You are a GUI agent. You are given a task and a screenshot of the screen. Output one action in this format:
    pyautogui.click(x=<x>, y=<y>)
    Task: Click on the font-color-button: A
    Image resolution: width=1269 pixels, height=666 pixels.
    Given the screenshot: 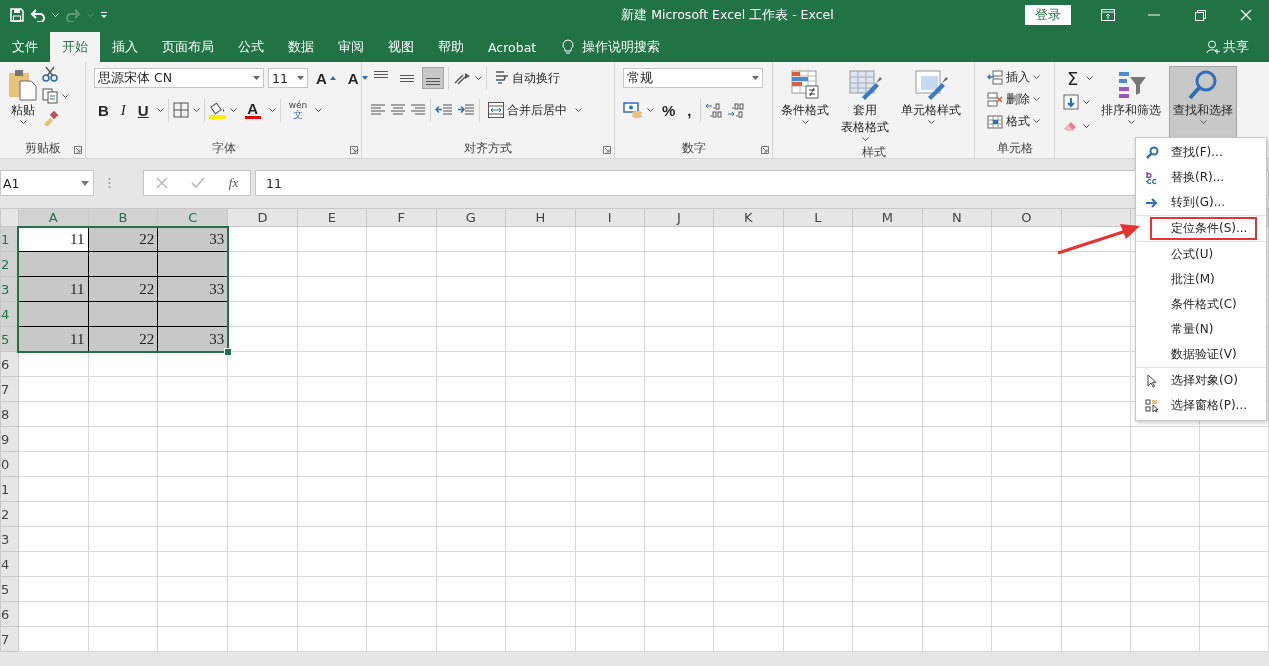 What is the action you would take?
    pyautogui.click(x=252, y=110)
    